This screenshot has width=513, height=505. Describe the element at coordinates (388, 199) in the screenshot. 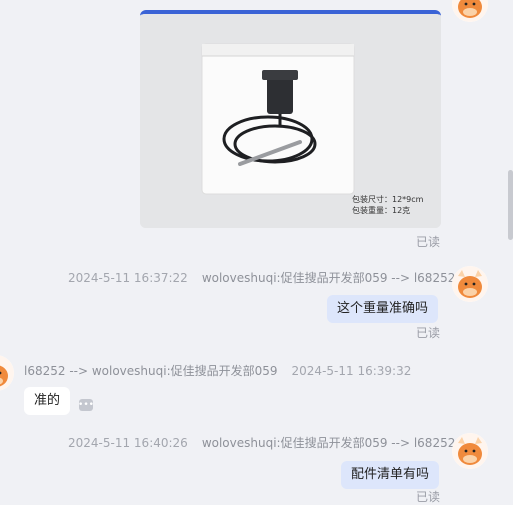

I see `pack-size-label: 包装尺寸：12*9cm` at that location.